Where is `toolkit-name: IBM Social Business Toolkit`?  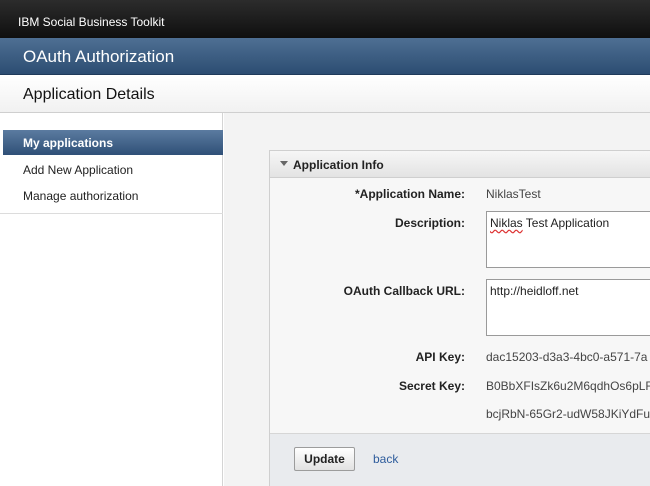
toolkit-name: IBM Social Business Toolkit is located at coordinates (91, 22).